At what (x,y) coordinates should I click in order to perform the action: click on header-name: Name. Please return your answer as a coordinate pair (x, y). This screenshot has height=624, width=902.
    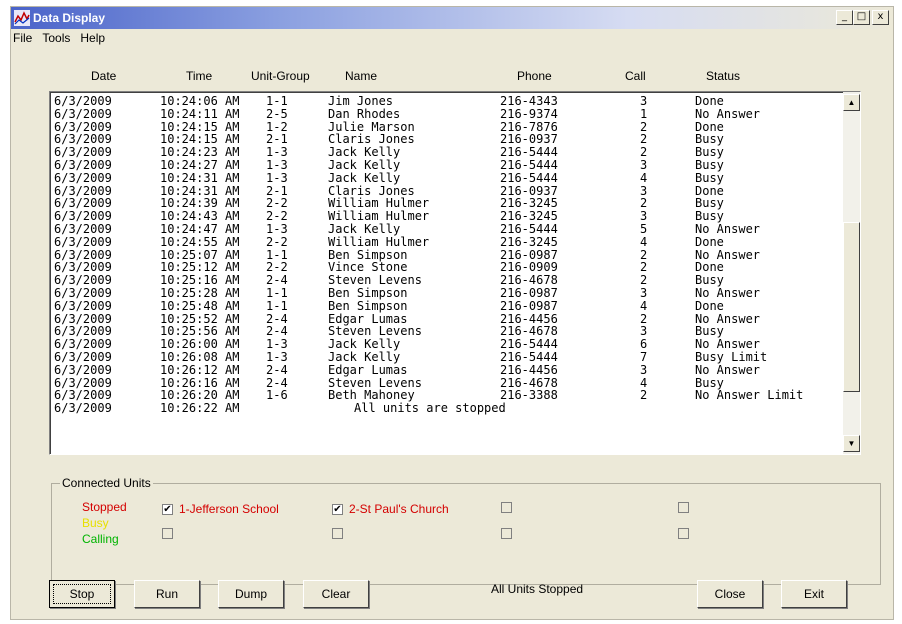
    Looking at the image, I should click on (361, 76).